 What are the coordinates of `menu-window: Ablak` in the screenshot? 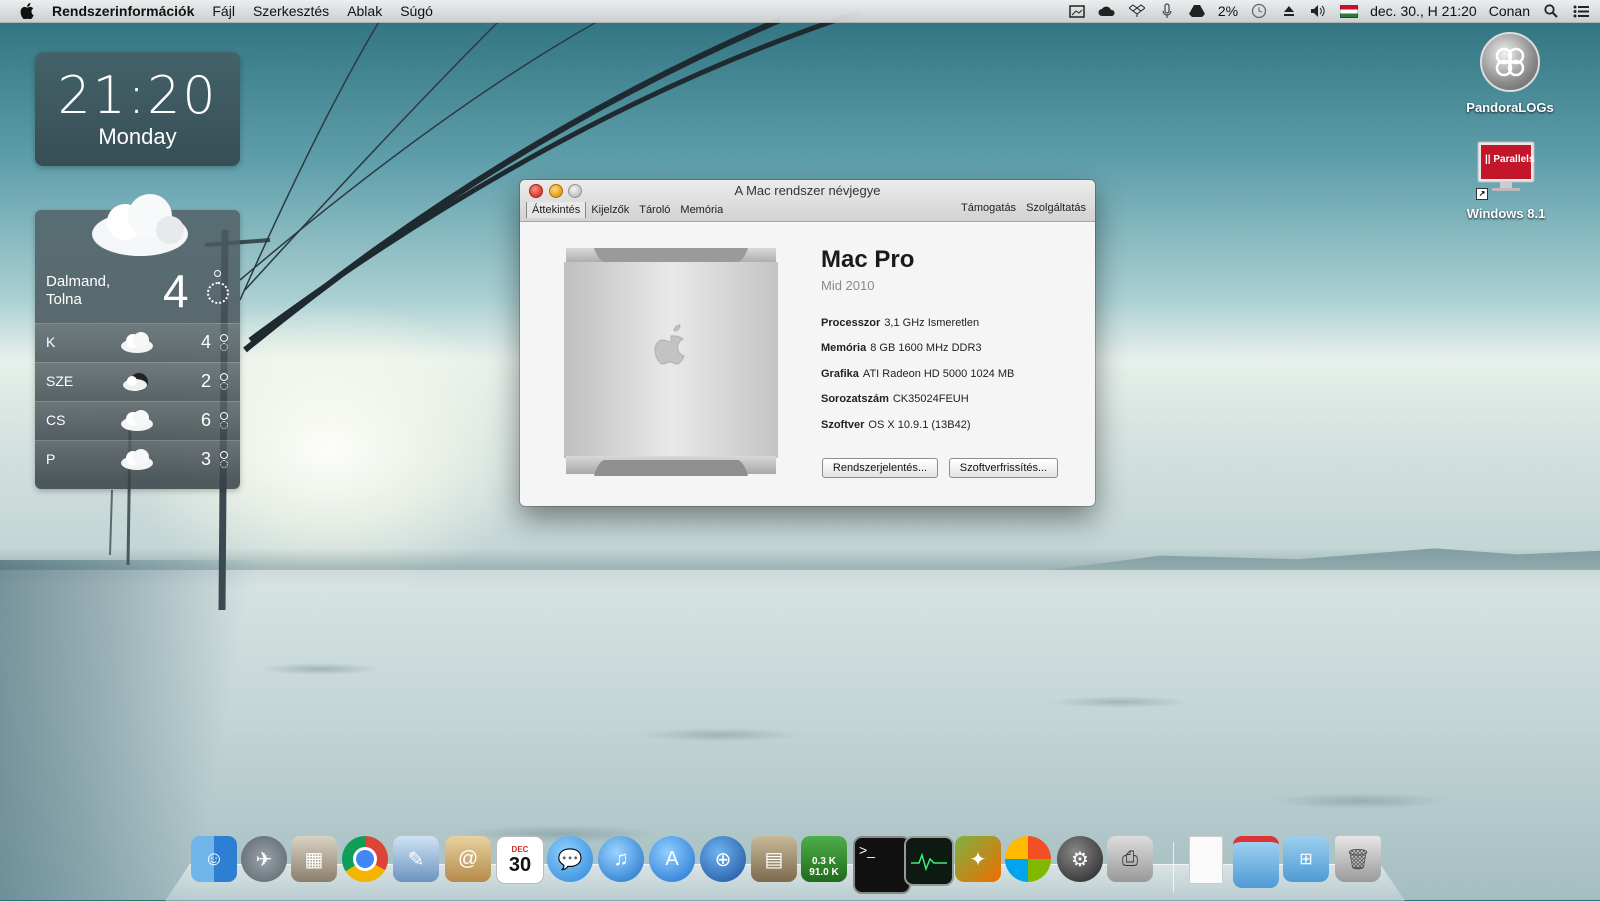 It's located at (364, 11).